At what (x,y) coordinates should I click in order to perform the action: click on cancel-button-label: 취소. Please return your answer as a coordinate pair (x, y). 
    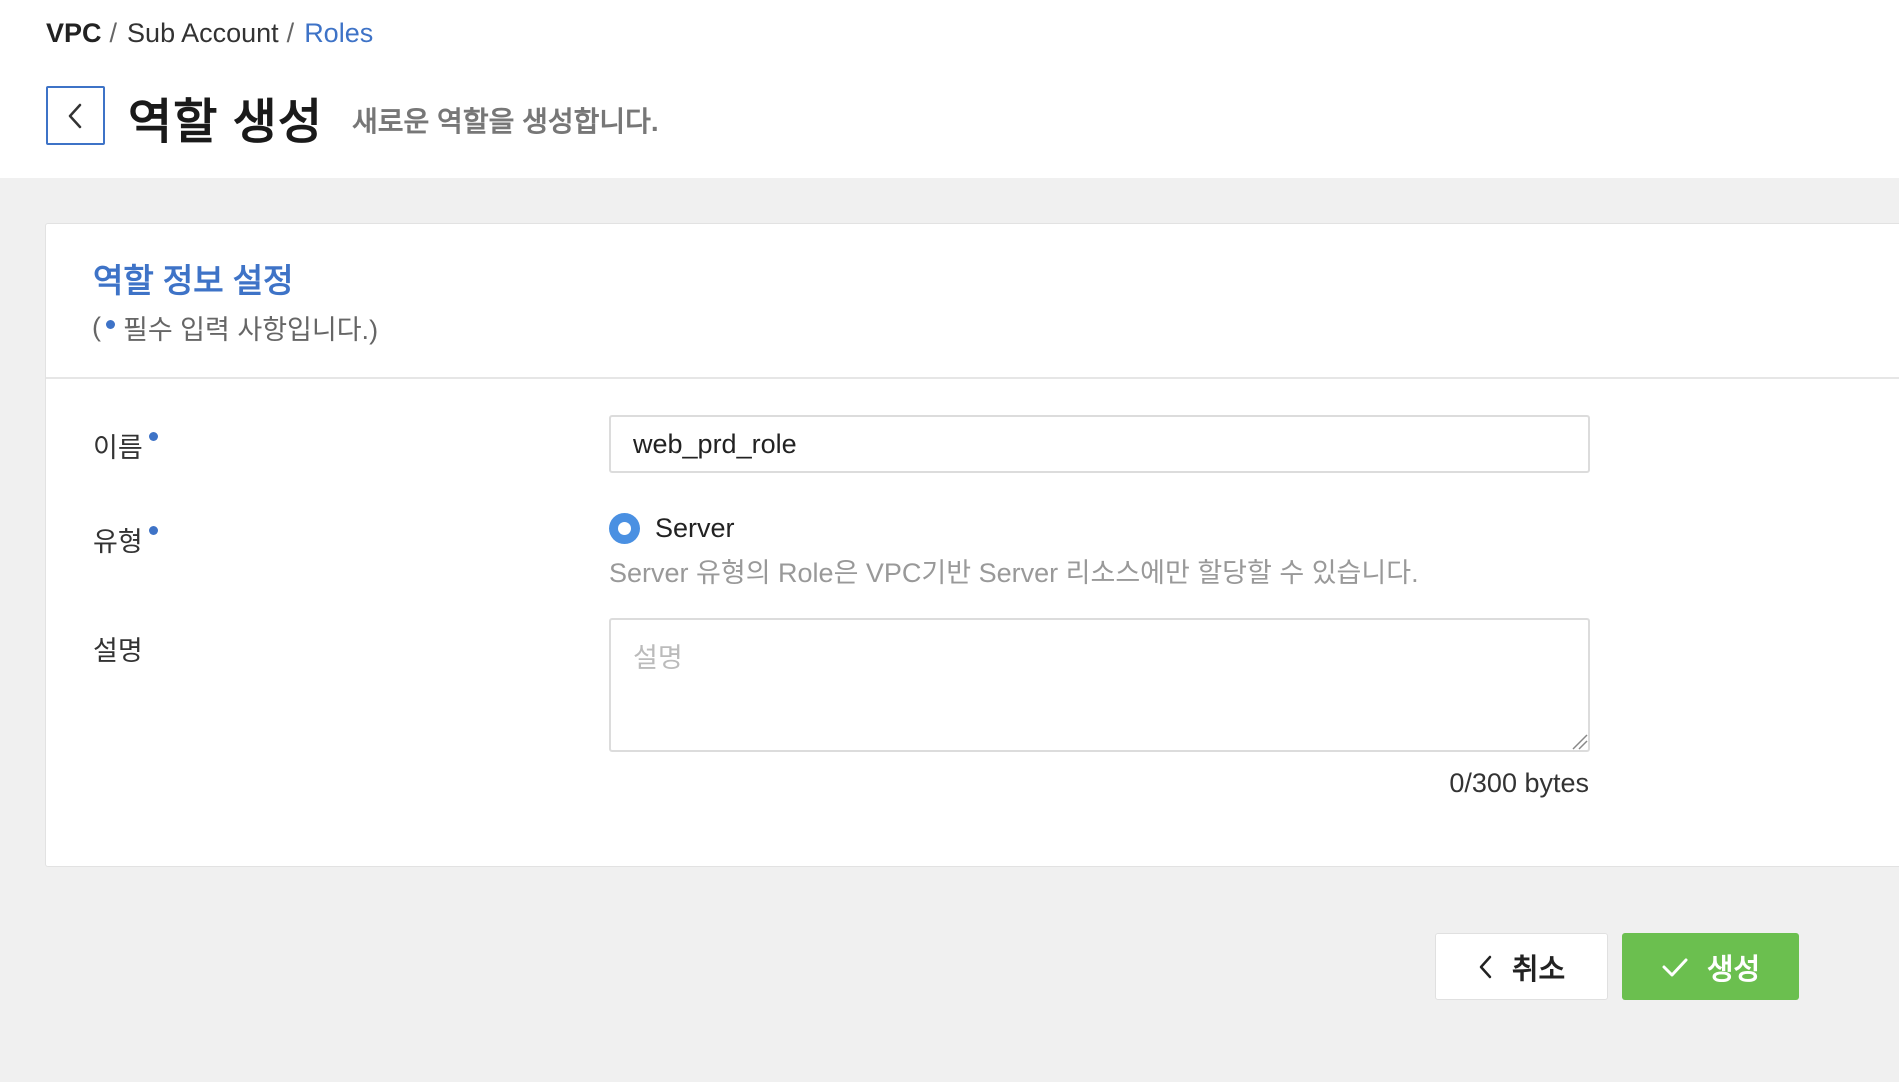
    Looking at the image, I should click on (1538, 969).